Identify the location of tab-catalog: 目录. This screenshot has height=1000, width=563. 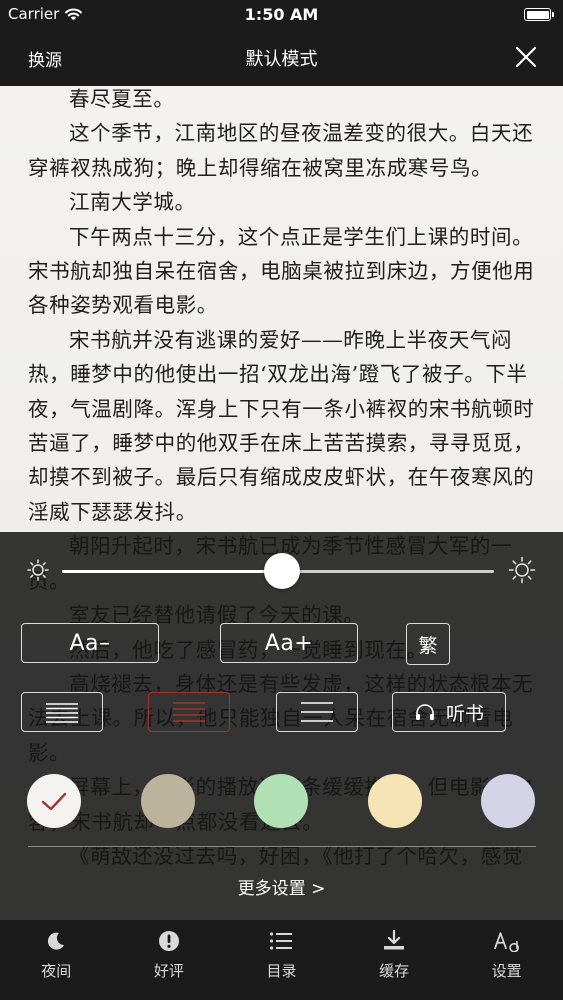
(281, 960).